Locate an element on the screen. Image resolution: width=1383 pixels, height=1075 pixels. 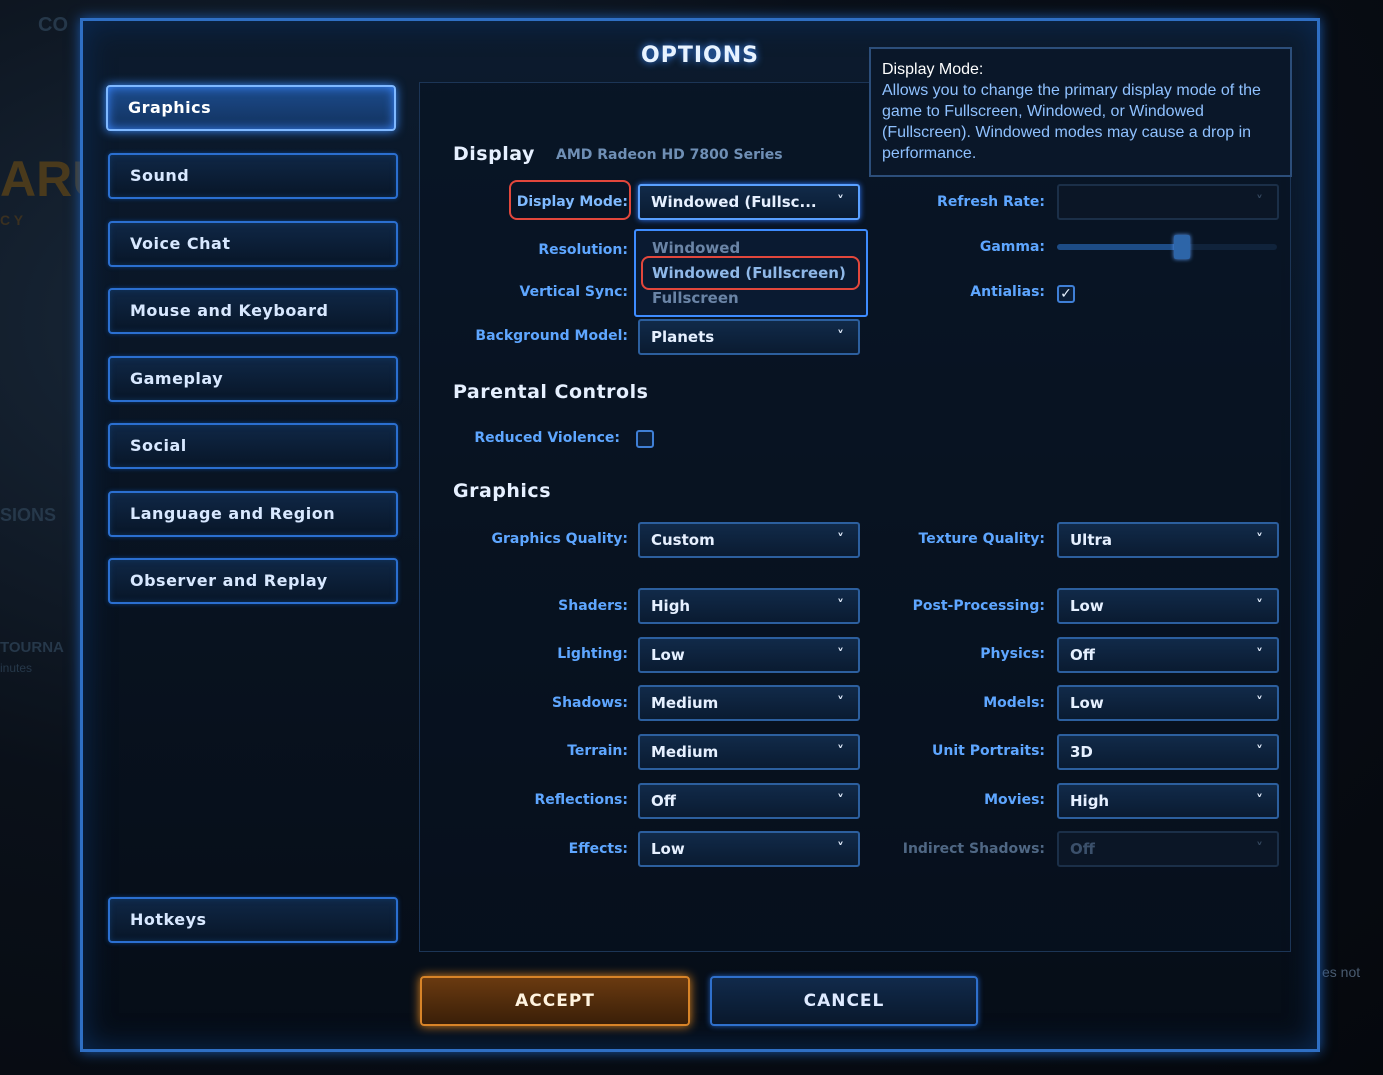
reflections-label: Reflections: is located at coordinates (581, 800).